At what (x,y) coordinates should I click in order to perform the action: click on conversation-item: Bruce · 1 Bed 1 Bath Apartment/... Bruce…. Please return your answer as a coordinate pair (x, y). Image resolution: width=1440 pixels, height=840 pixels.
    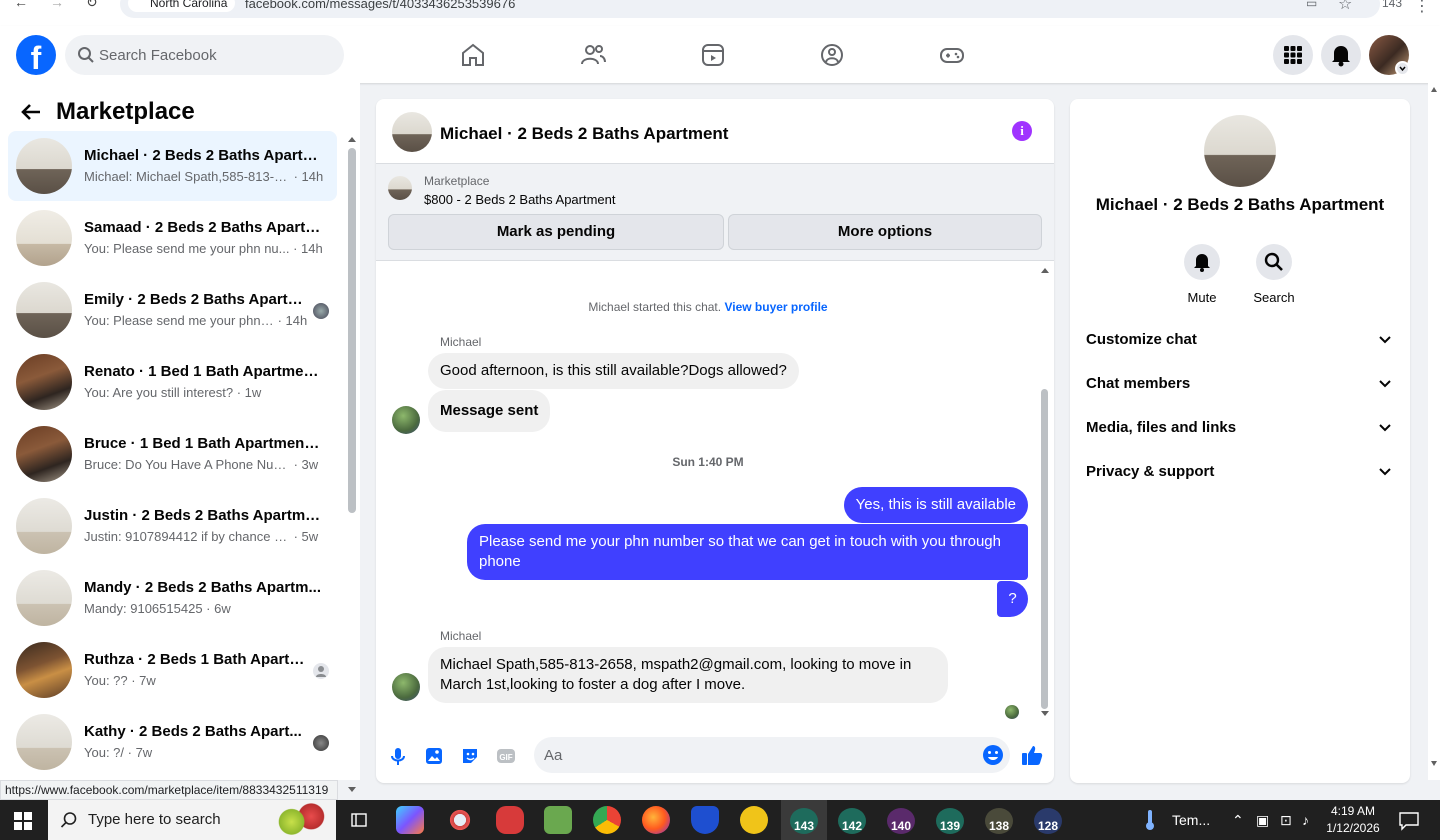
    Looking at the image, I should click on (172, 454).